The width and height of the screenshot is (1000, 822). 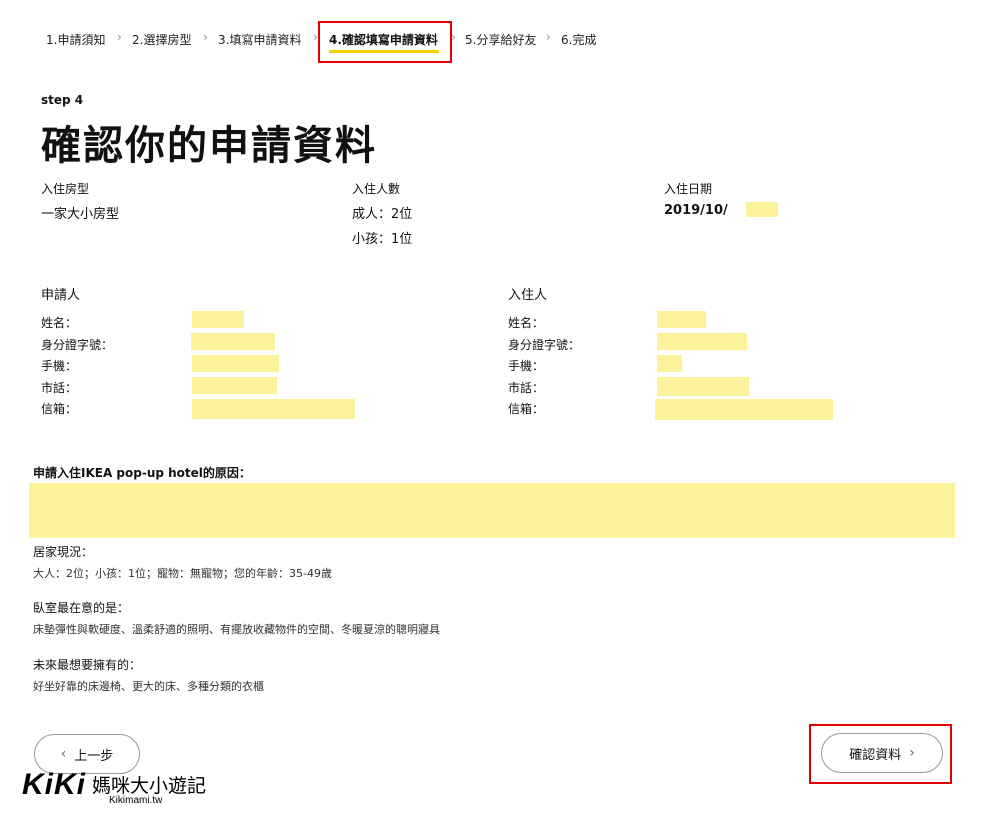 What do you see at coordinates (148, 686) in the screenshot?
I see `future-wish-value: 好坐好靠的床邊椅、更大的床、多種分類的衣櫃` at bounding box center [148, 686].